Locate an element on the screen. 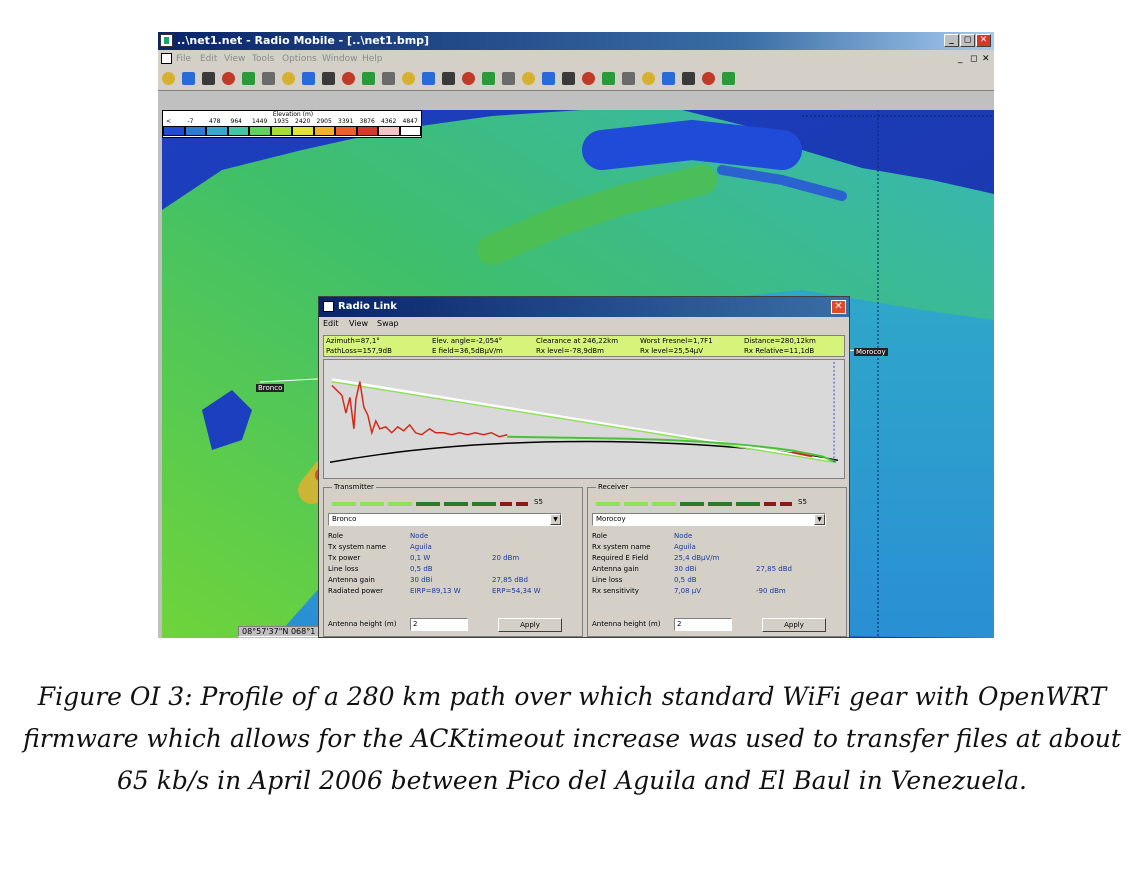 The image size is (1144, 876). tx-system-label: Tx system name is located at coordinates (357, 547).